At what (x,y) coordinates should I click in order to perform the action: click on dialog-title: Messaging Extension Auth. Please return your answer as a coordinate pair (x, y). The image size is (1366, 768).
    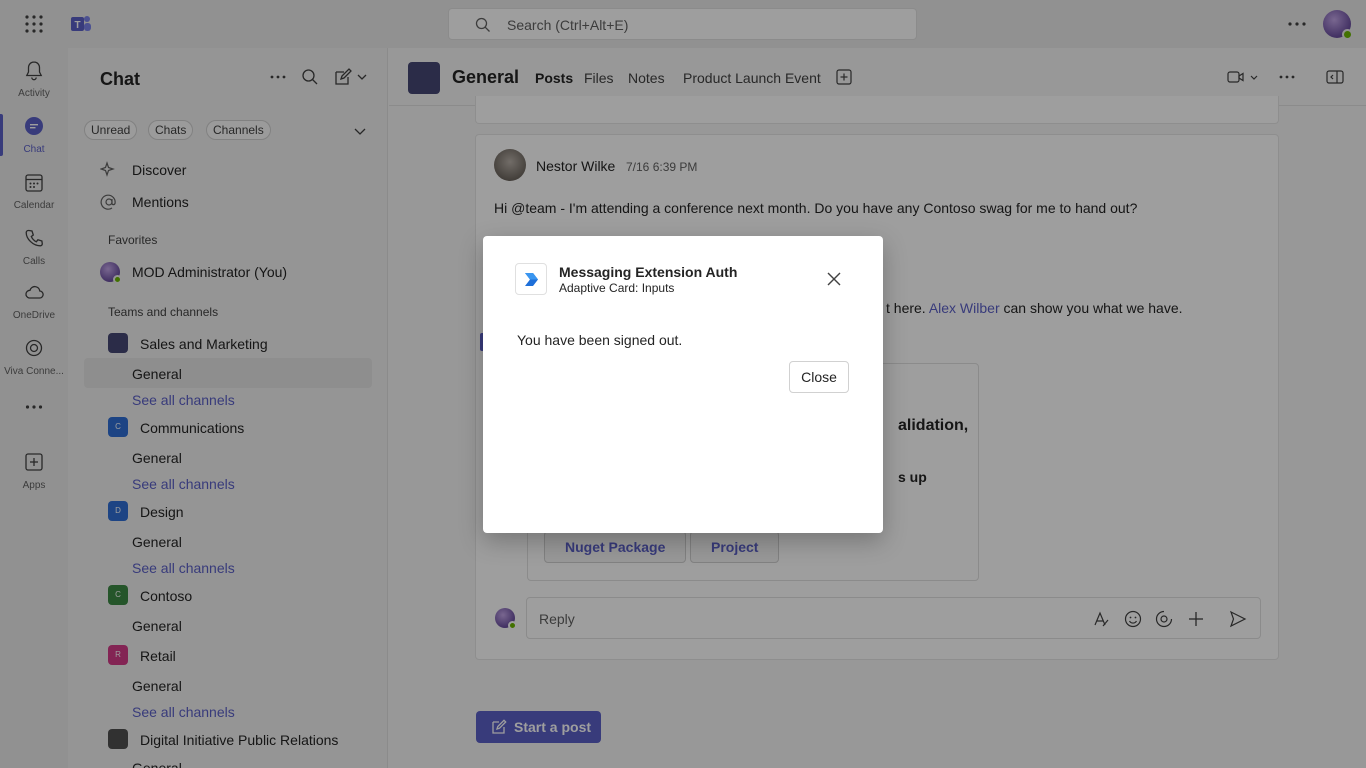
    Looking at the image, I should click on (648, 272).